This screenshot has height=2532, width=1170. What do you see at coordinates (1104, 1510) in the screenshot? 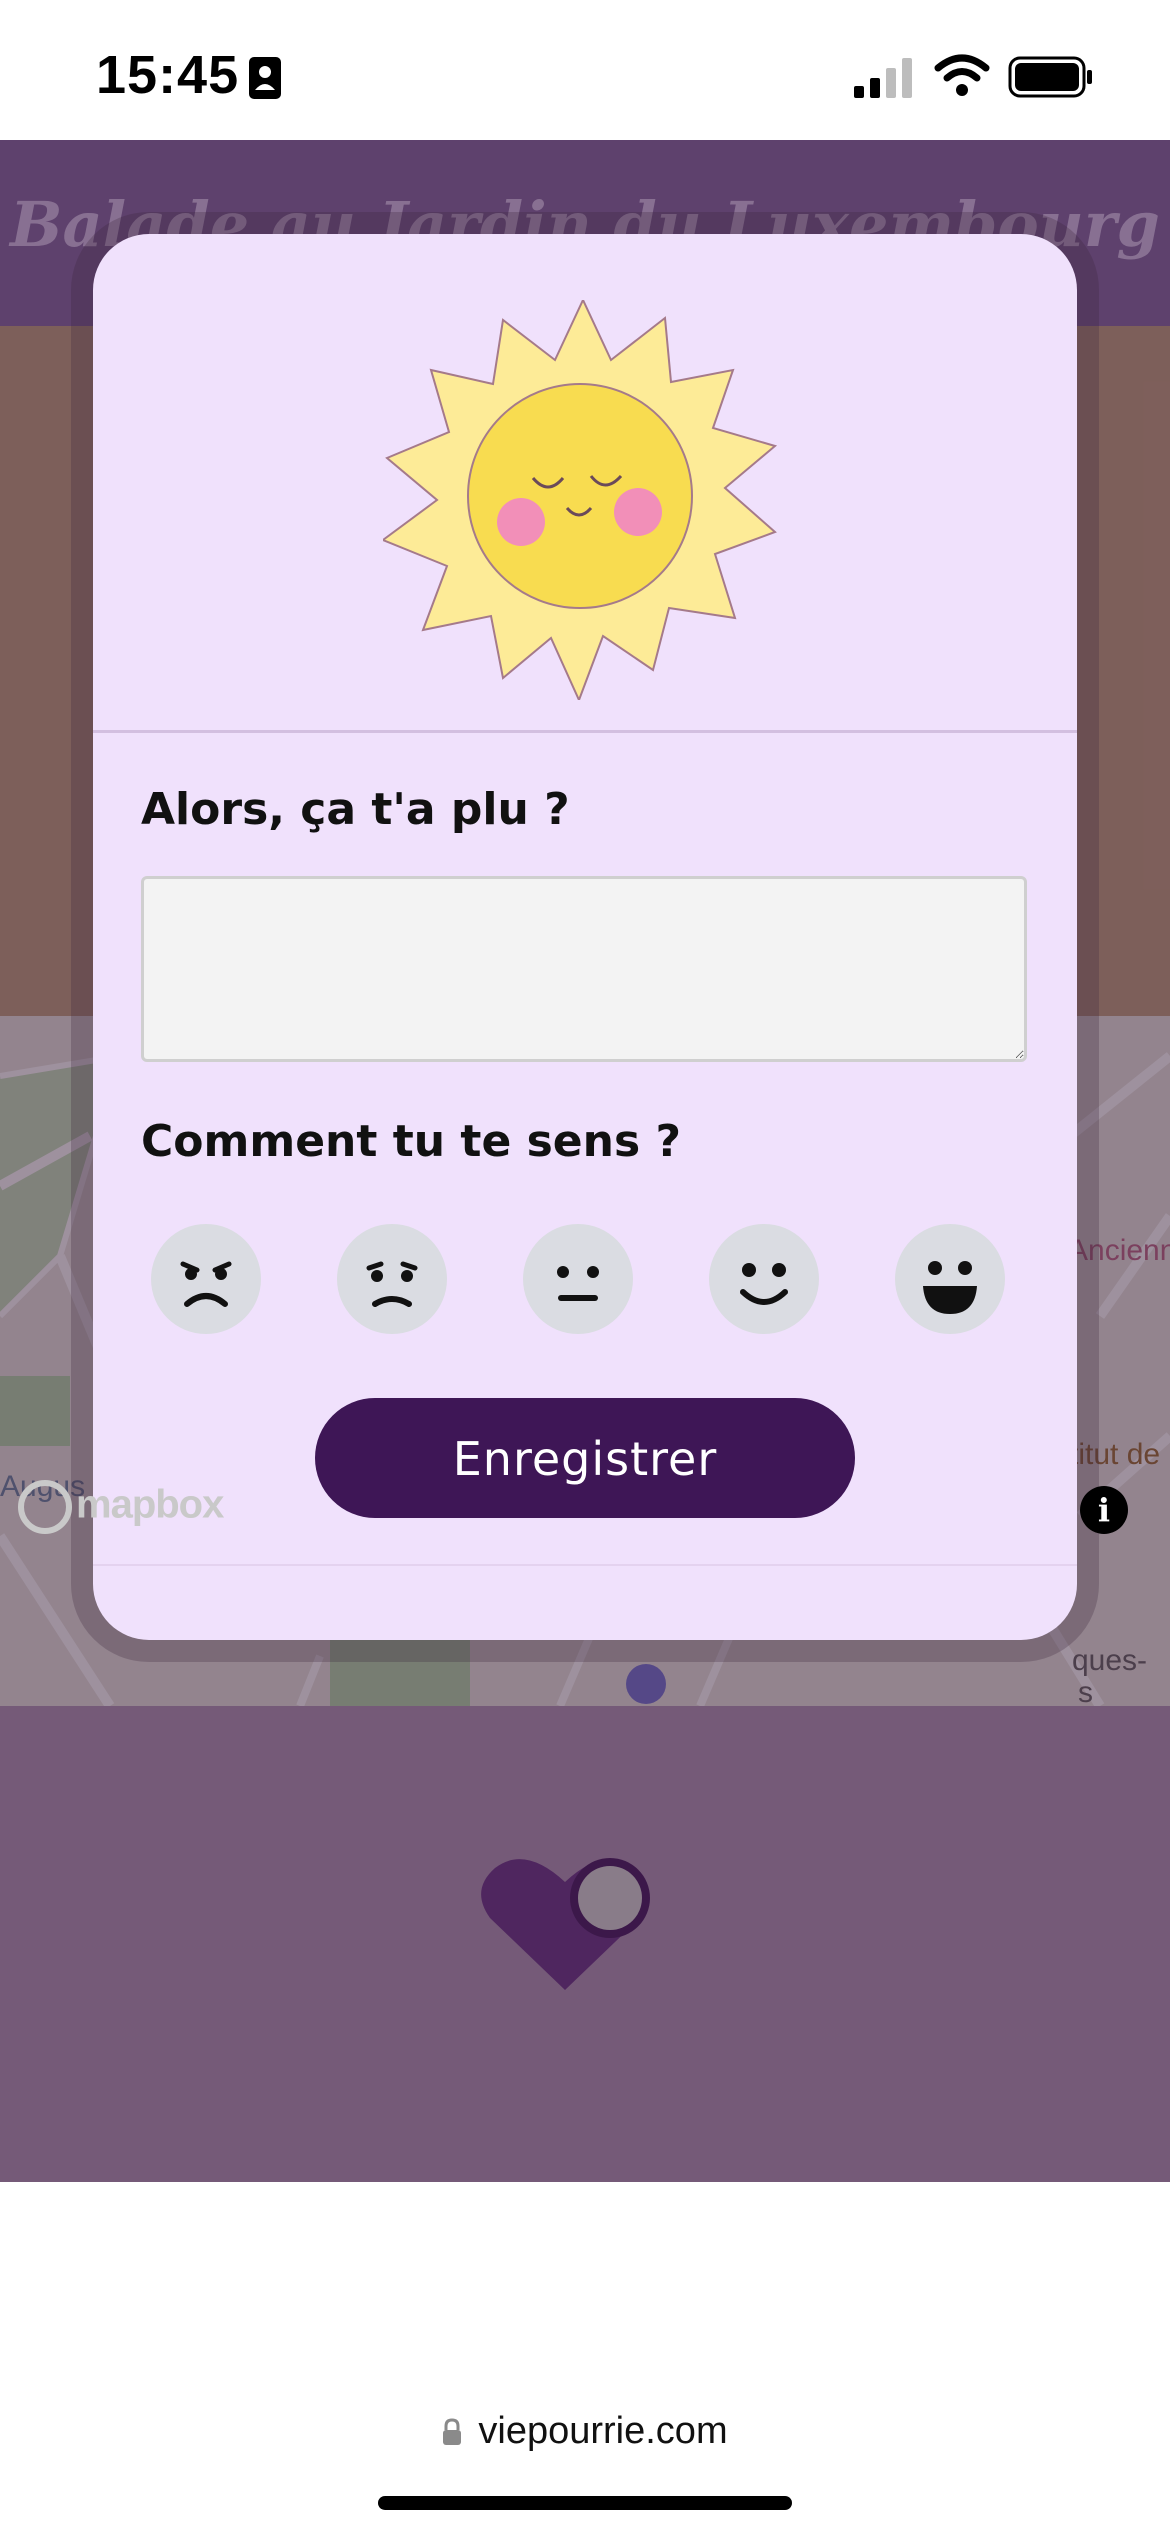
I see `map-info-icon: i` at bounding box center [1104, 1510].